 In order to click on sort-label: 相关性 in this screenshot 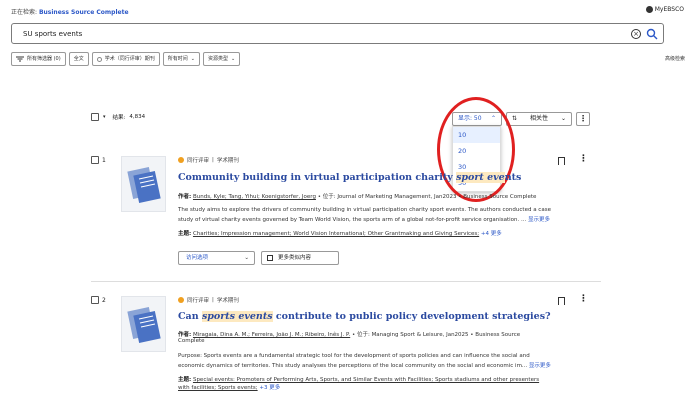, I will do `click(538, 118)`.